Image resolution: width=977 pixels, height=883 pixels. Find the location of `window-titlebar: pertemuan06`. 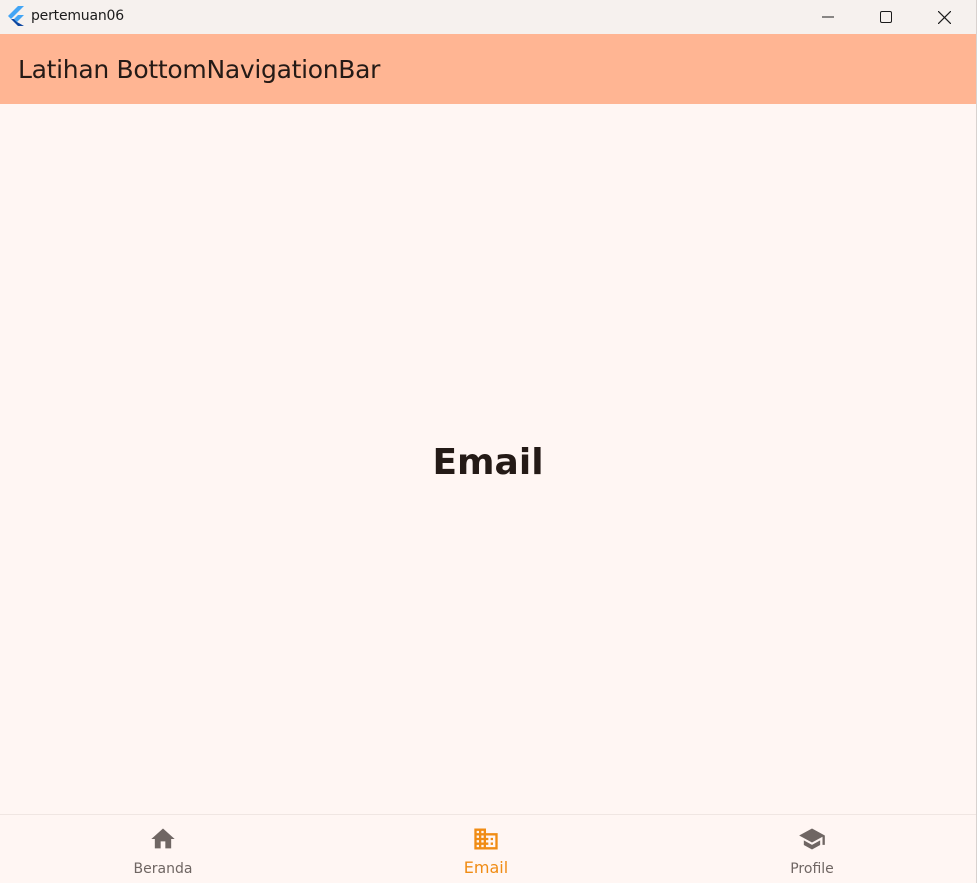

window-titlebar: pertemuan06 is located at coordinates (488, 17).